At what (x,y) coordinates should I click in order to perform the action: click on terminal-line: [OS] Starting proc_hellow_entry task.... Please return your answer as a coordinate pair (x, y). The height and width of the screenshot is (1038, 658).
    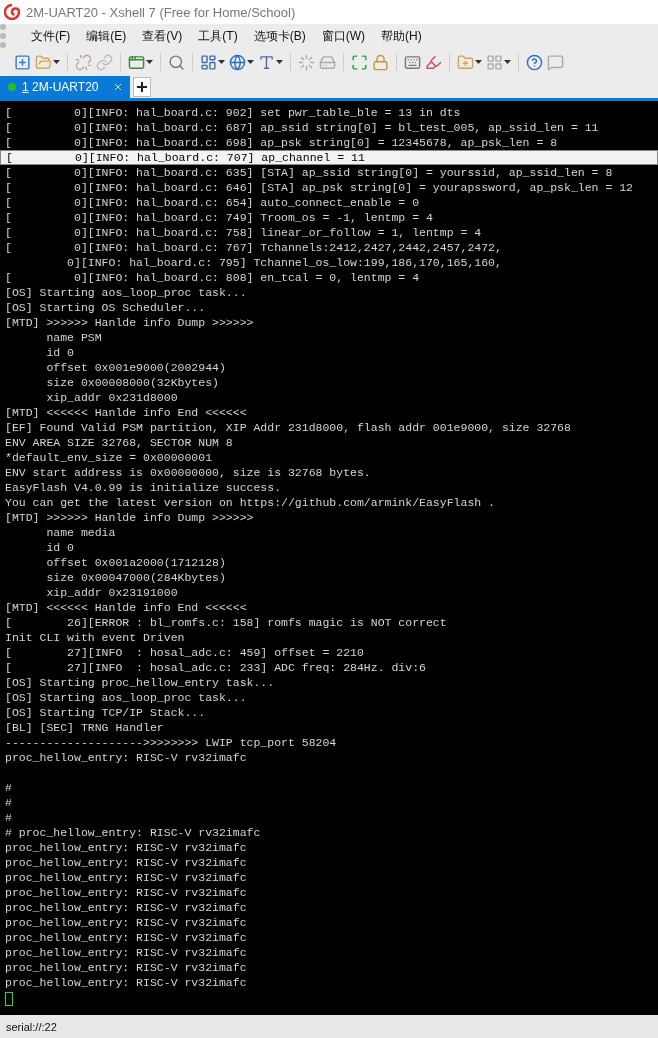
    Looking at the image, I should click on (140, 682).